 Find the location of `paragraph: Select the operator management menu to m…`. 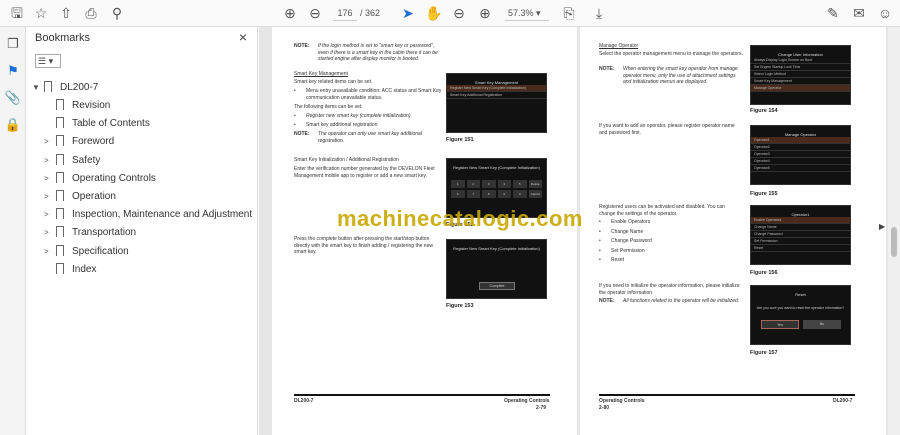

paragraph: Select the operator management menu to m… is located at coordinates (671, 54).